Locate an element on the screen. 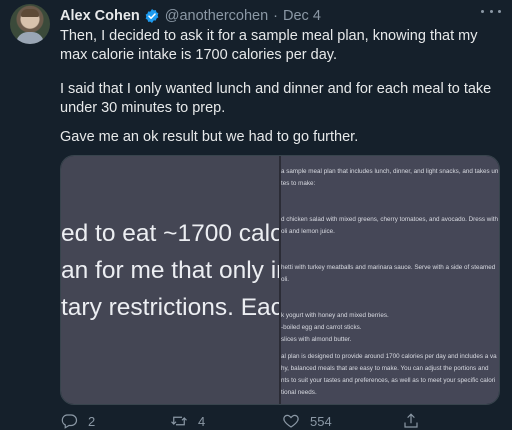 The height and width of the screenshot is (430, 512). heart-icon is located at coordinates (291, 421).